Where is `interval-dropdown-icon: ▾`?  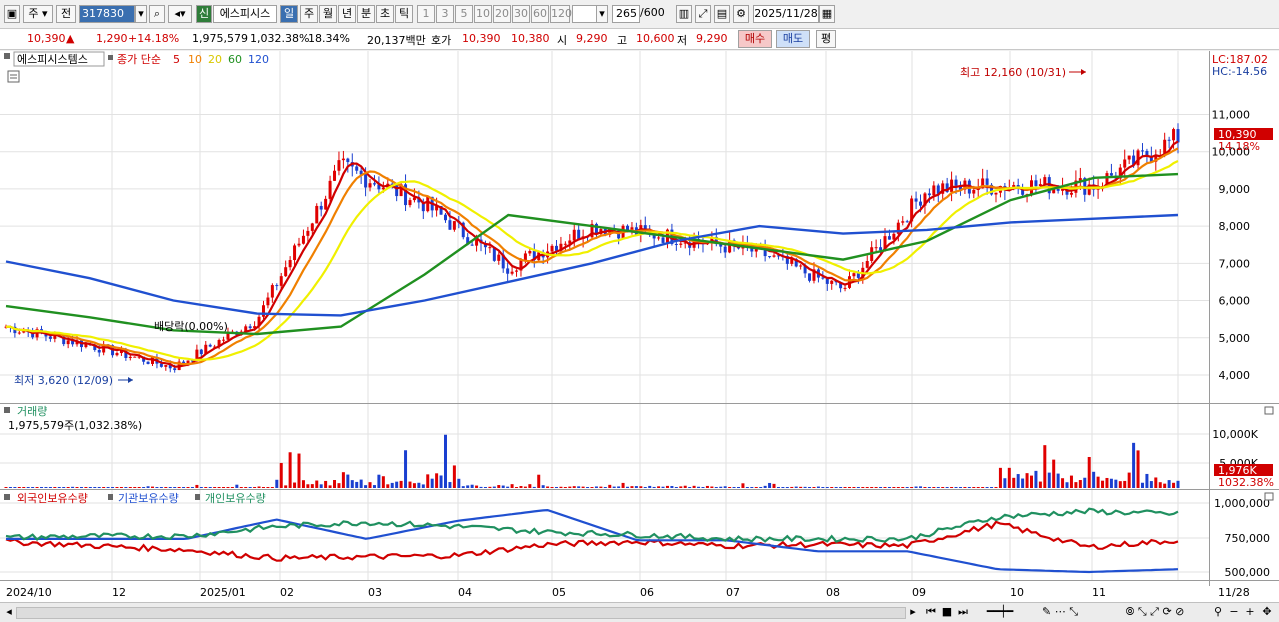 interval-dropdown-icon: ▾ is located at coordinates (602, 14).